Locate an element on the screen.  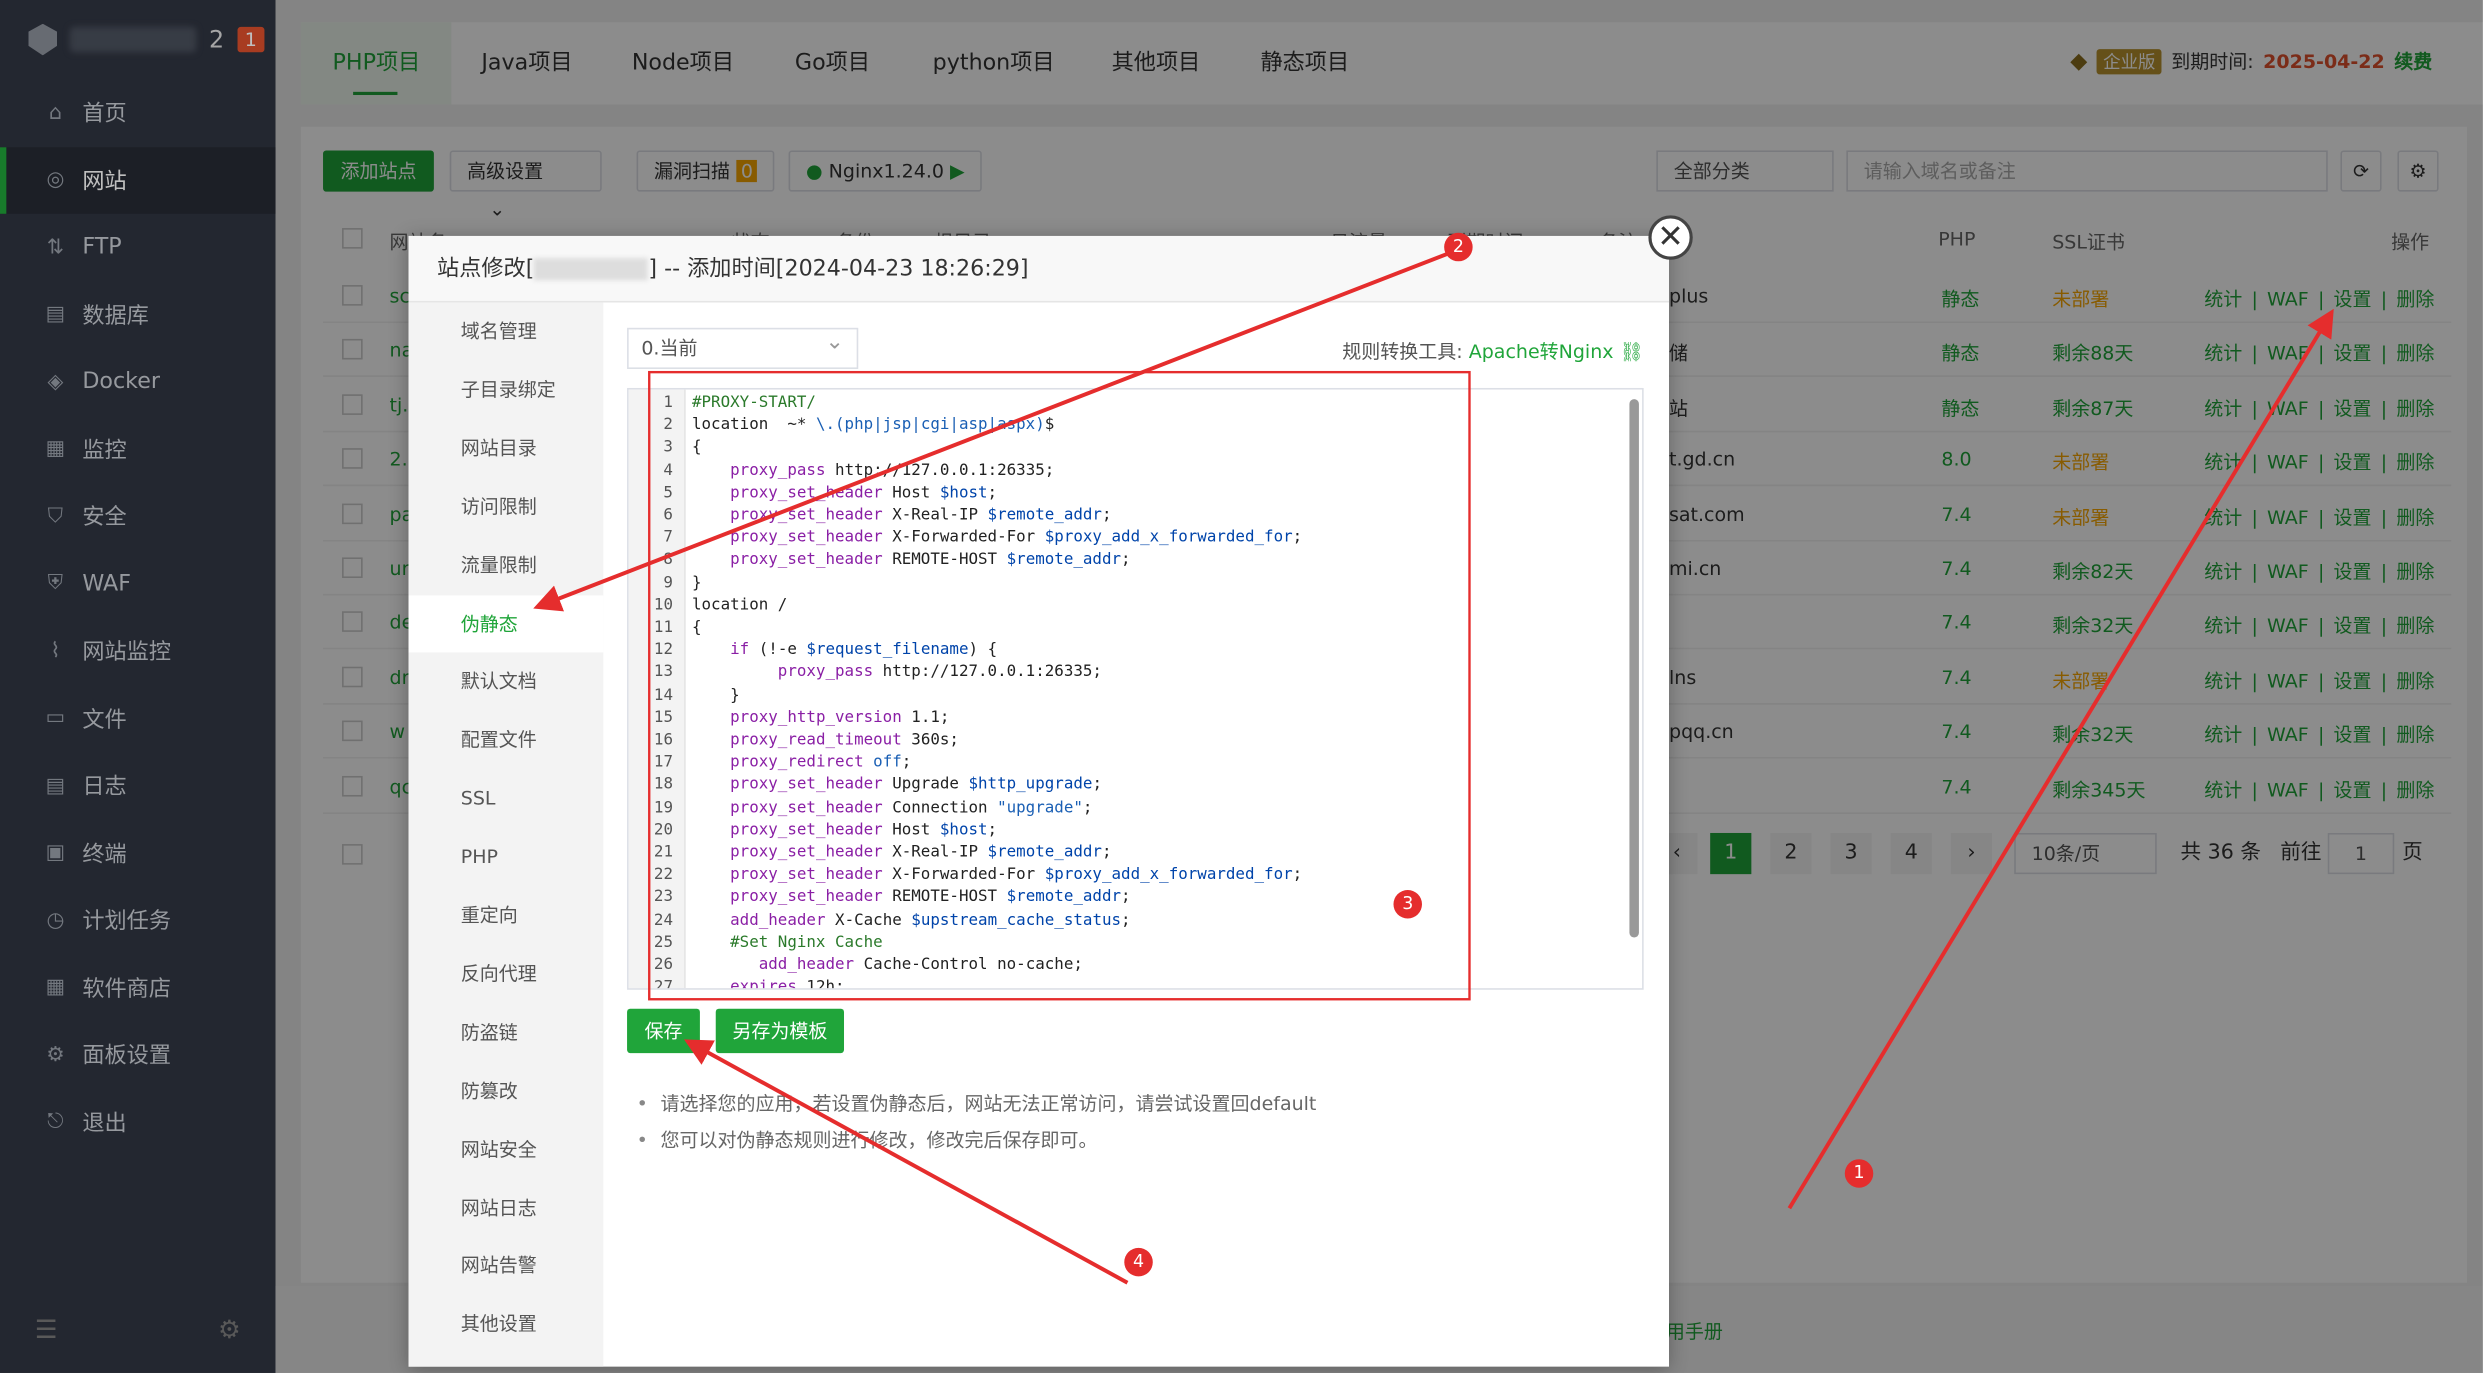
line-number: 24 is located at coordinates (663, 920).